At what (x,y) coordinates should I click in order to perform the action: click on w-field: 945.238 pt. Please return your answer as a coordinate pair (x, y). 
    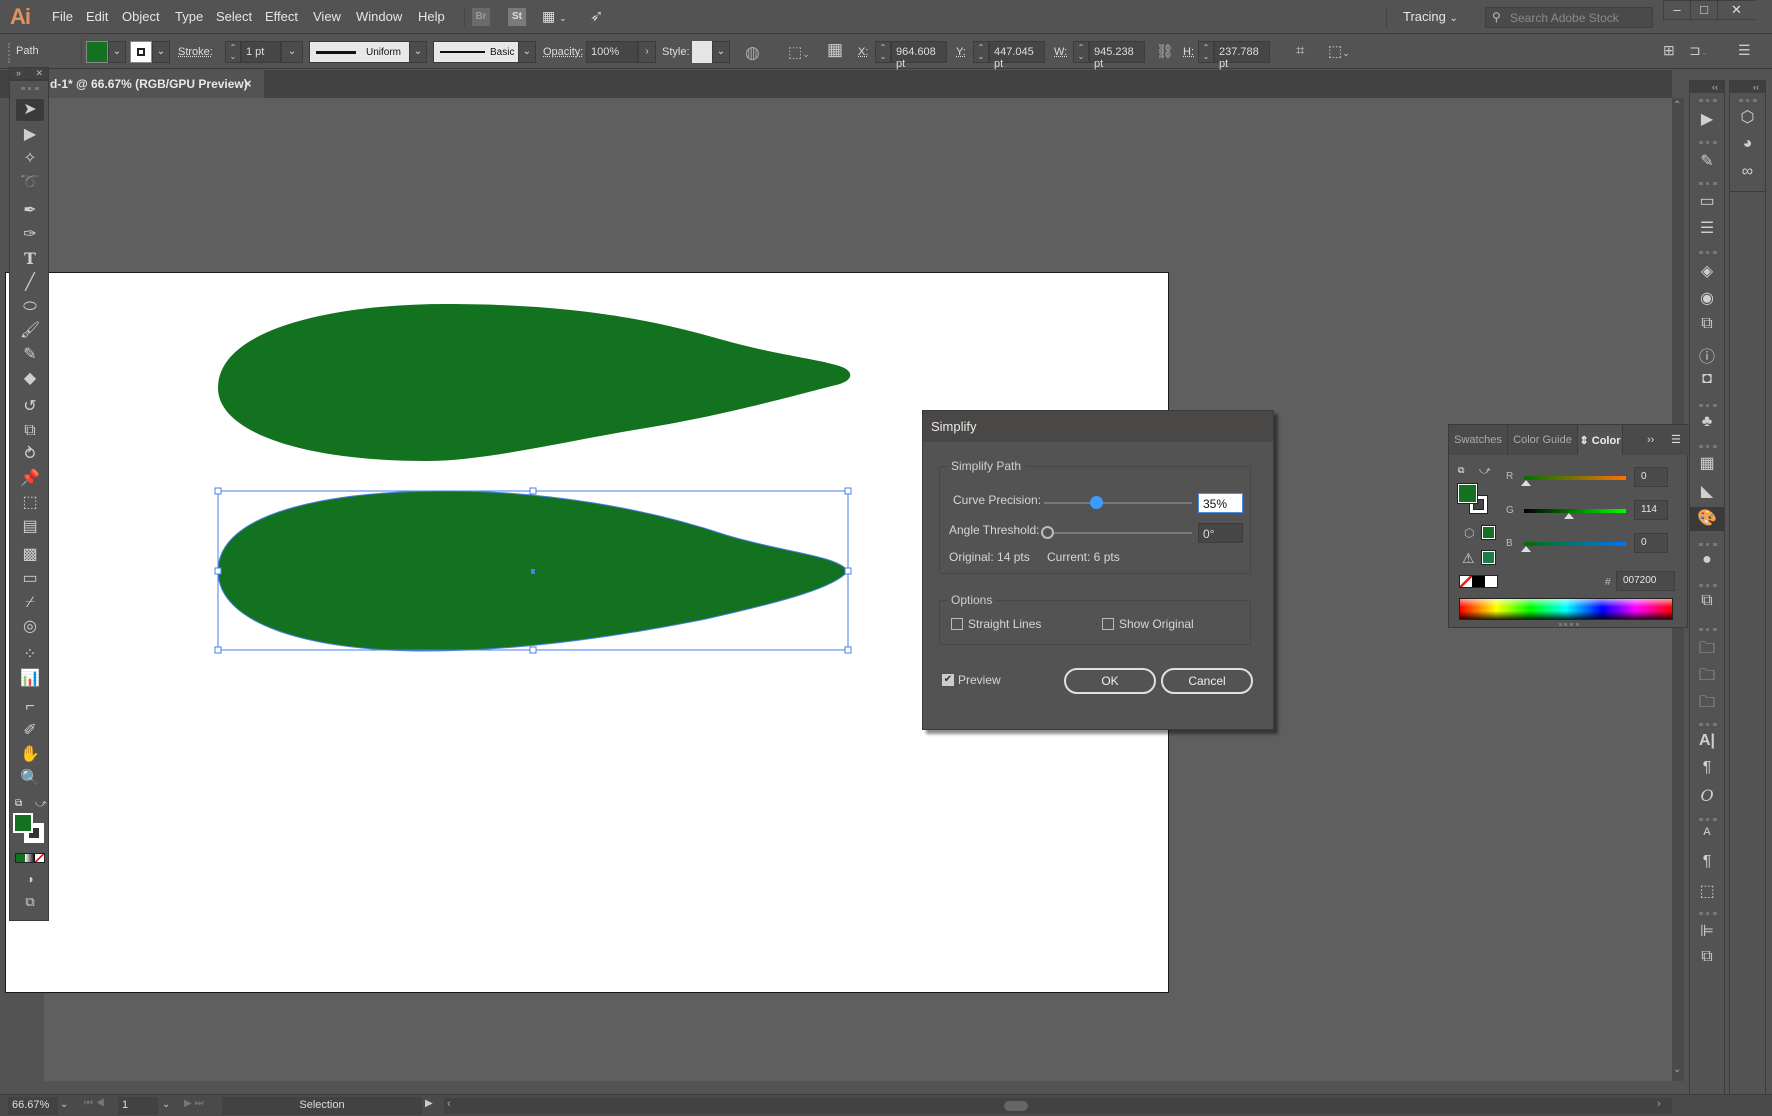
    Looking at the image, I should click on (1117, 55).